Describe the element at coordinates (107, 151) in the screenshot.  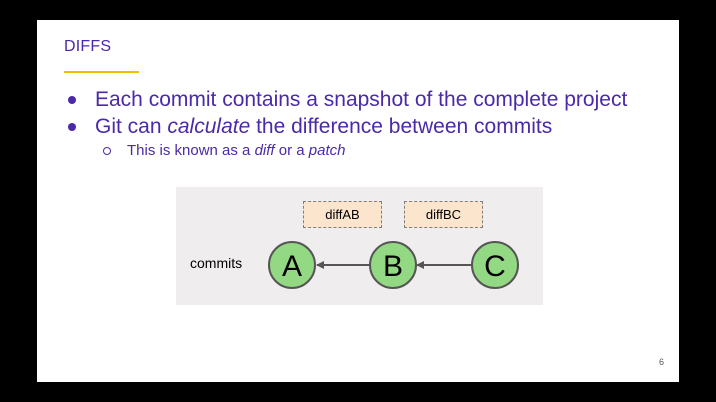
I see `sub-bullet-ring-icon` at that location.